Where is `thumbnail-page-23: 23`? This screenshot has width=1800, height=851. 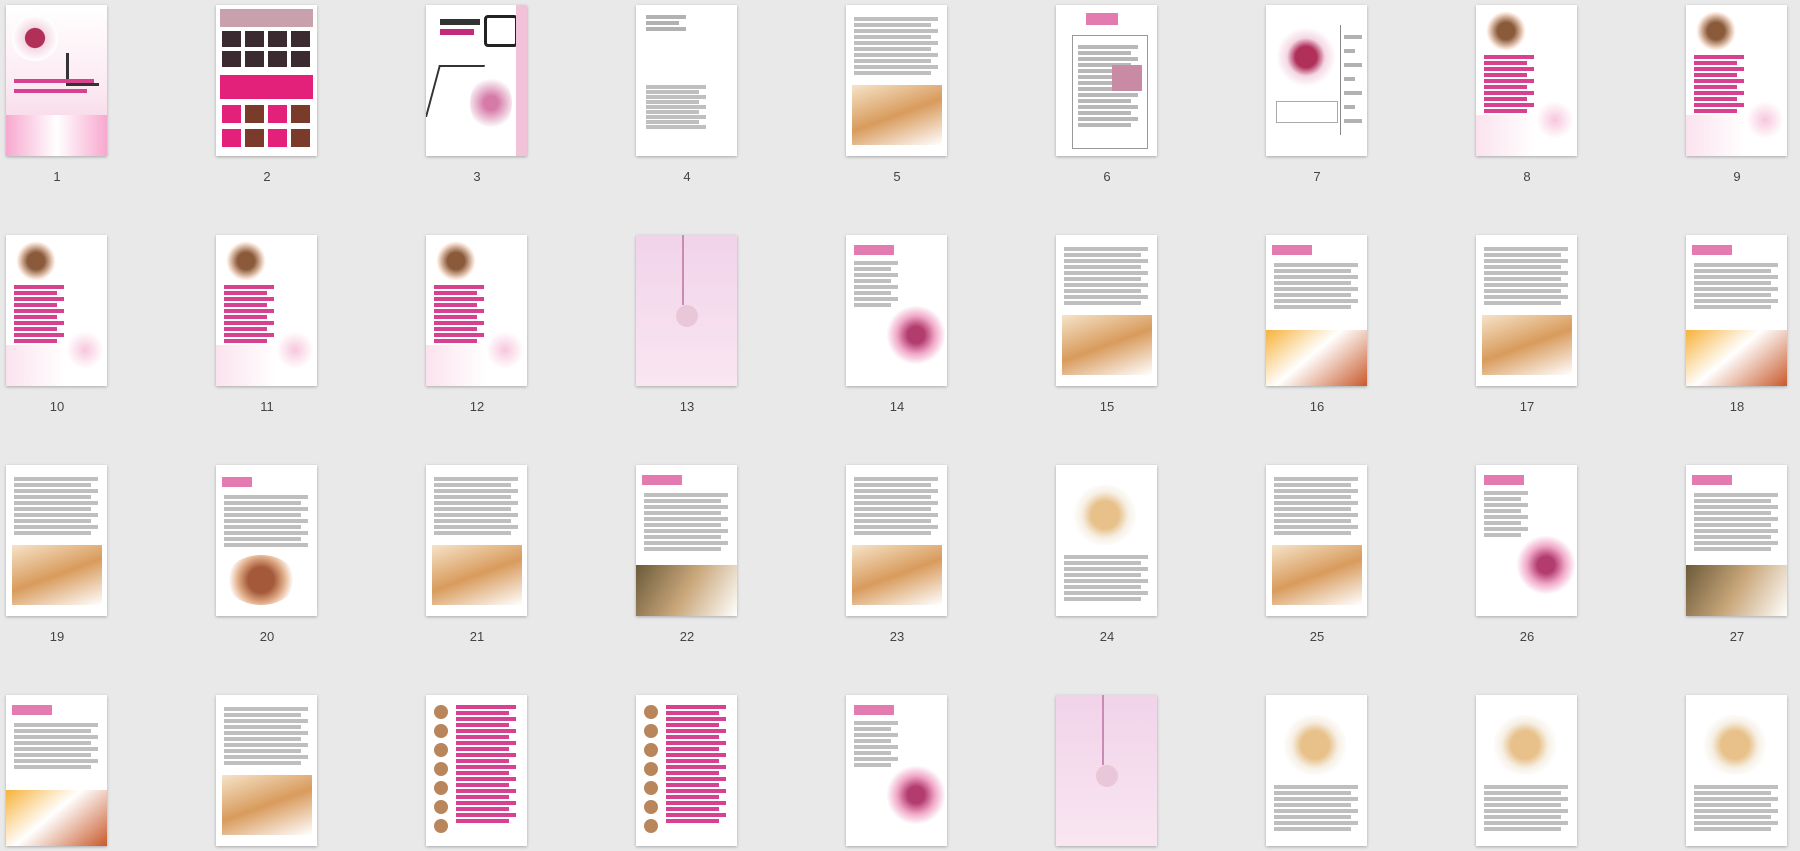 thumbnail-page-23: 23 is located at coordinates (897, 560).